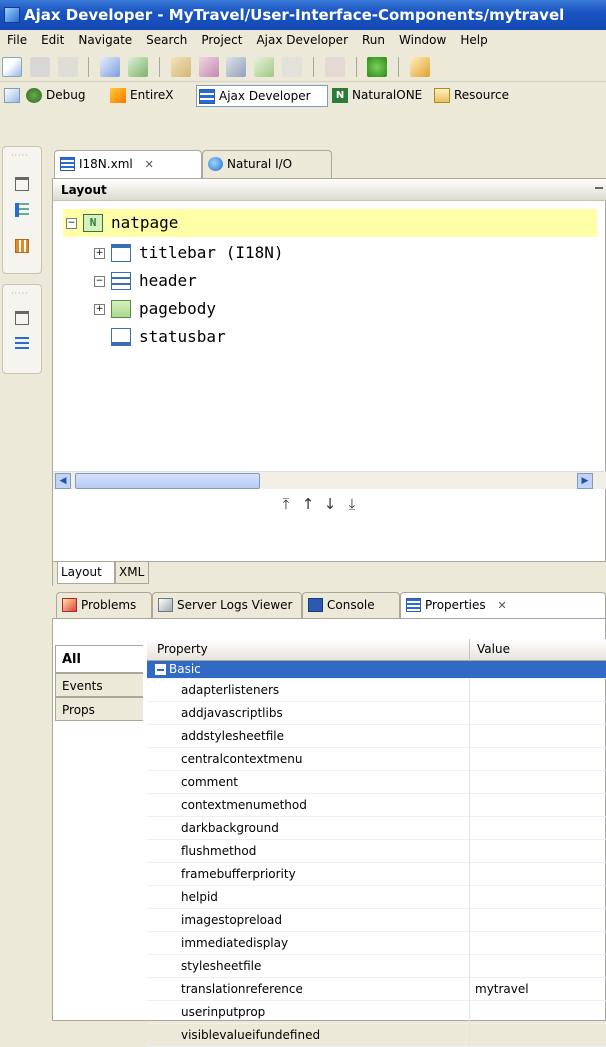 The height and width of the screenshot is (1047, 606). Describe the element at coordinates (86, 573) in the screenshot. I see `tab-layout: Layout` at that location.